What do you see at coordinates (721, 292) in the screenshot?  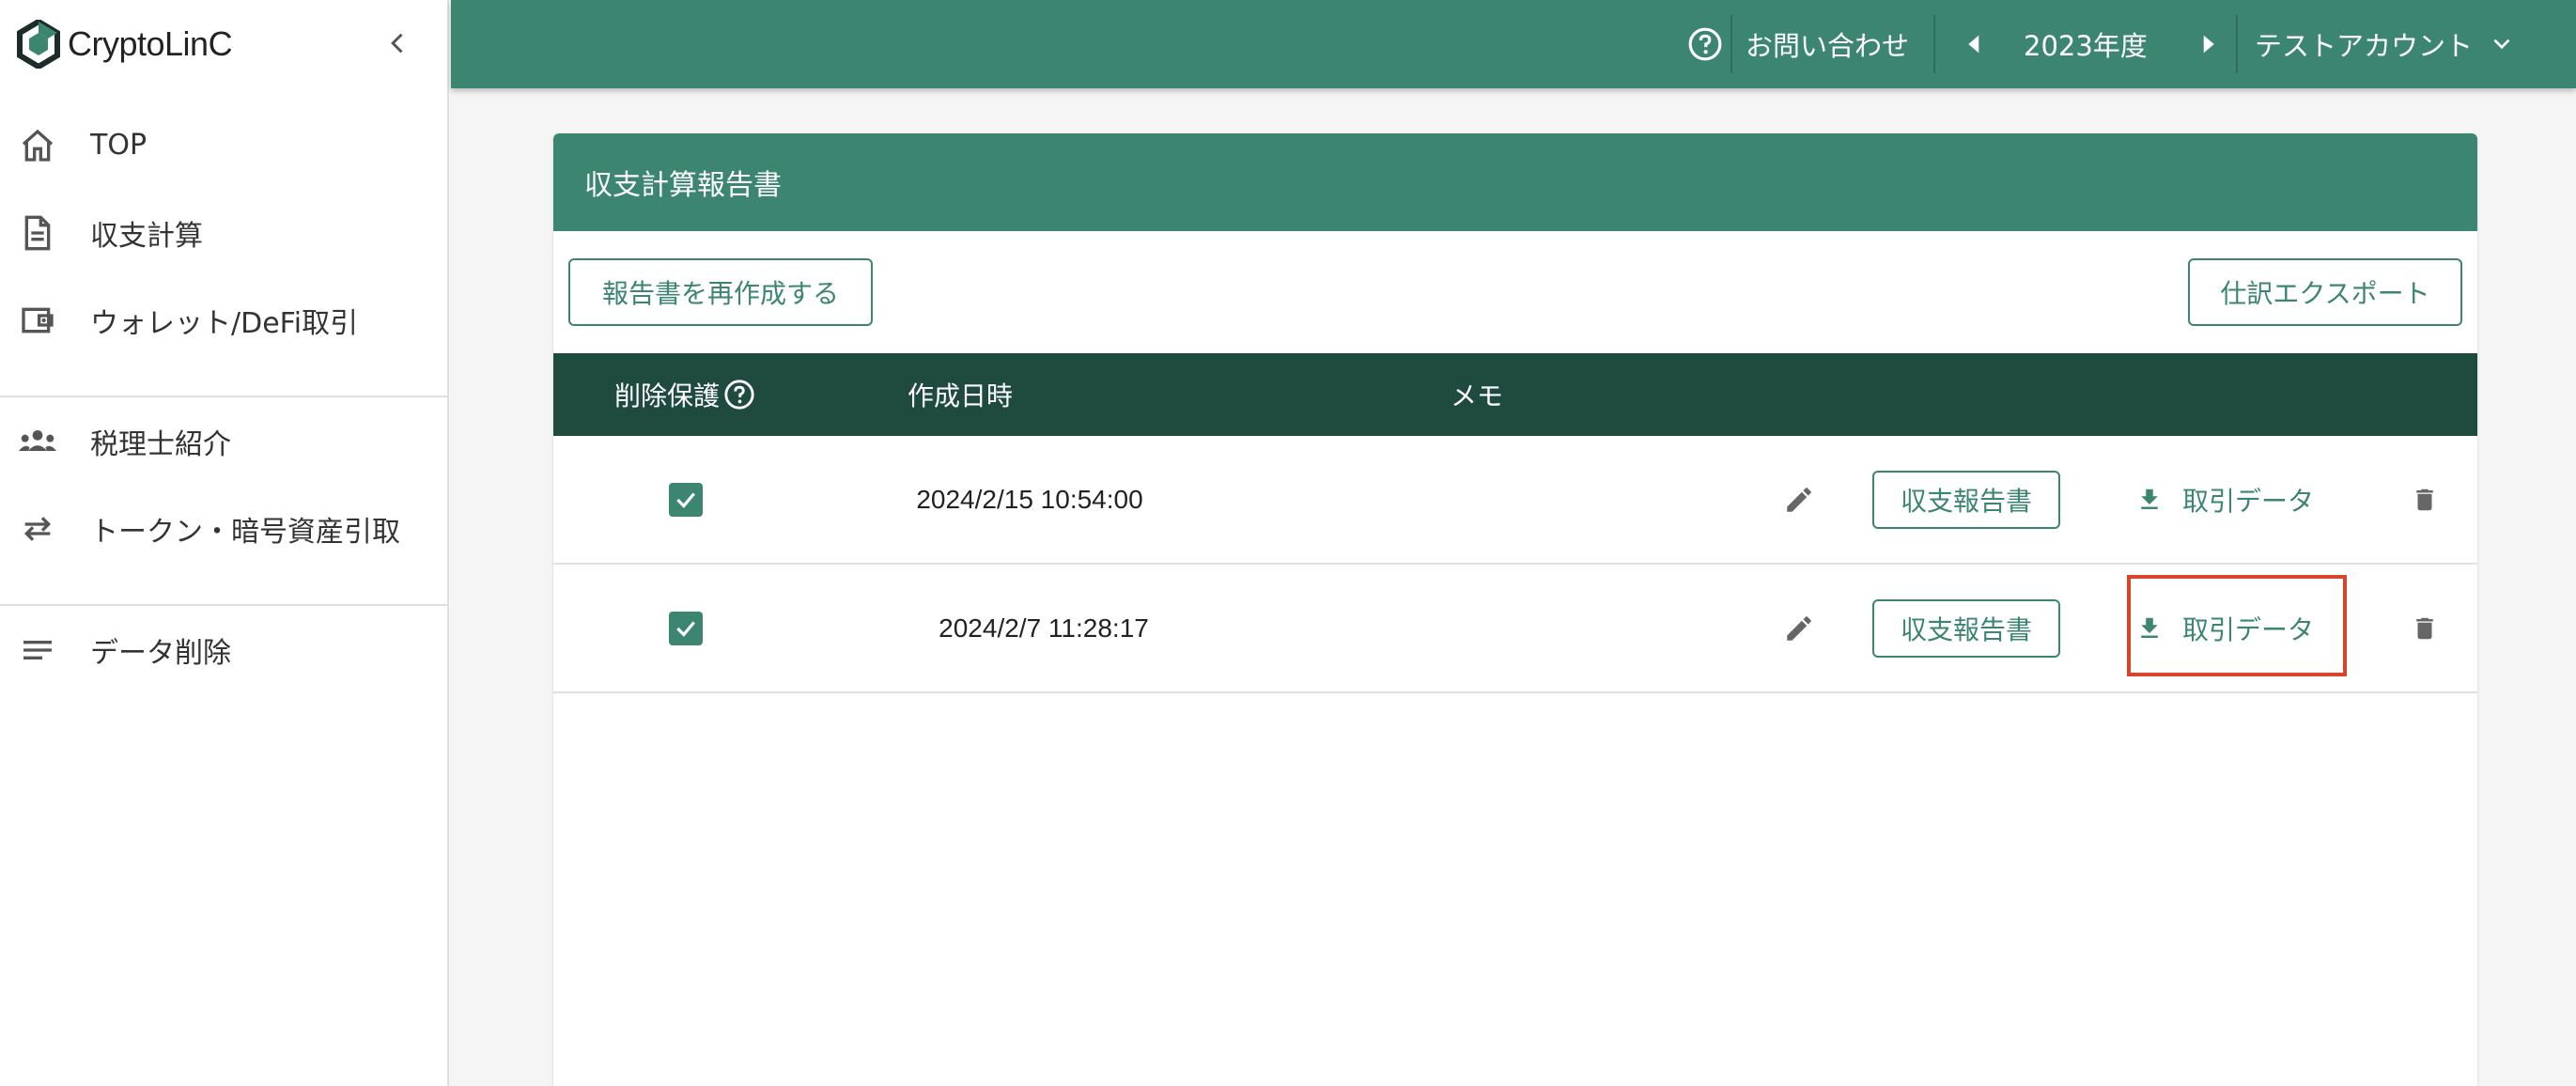 I see `regenerate-report-button: 報告書を再作成する` at bounding box center [721, 292].